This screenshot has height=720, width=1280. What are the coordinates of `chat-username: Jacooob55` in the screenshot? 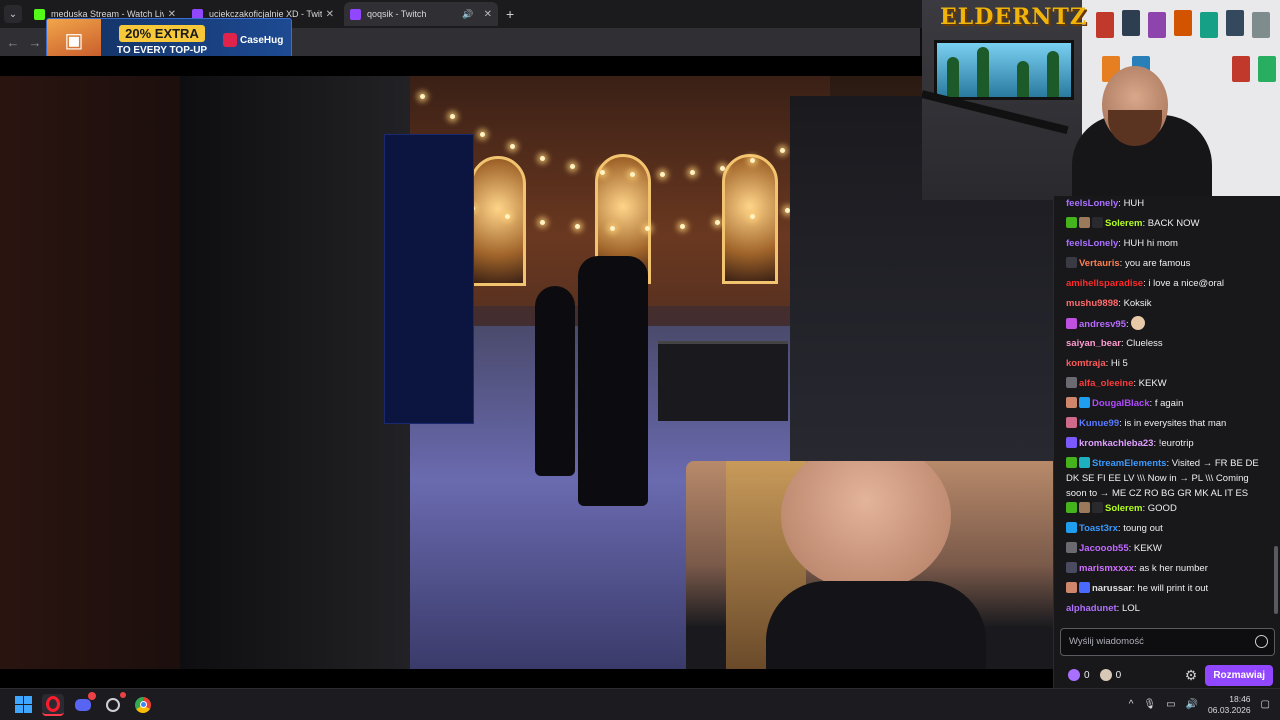 It's located at (1104, 548).